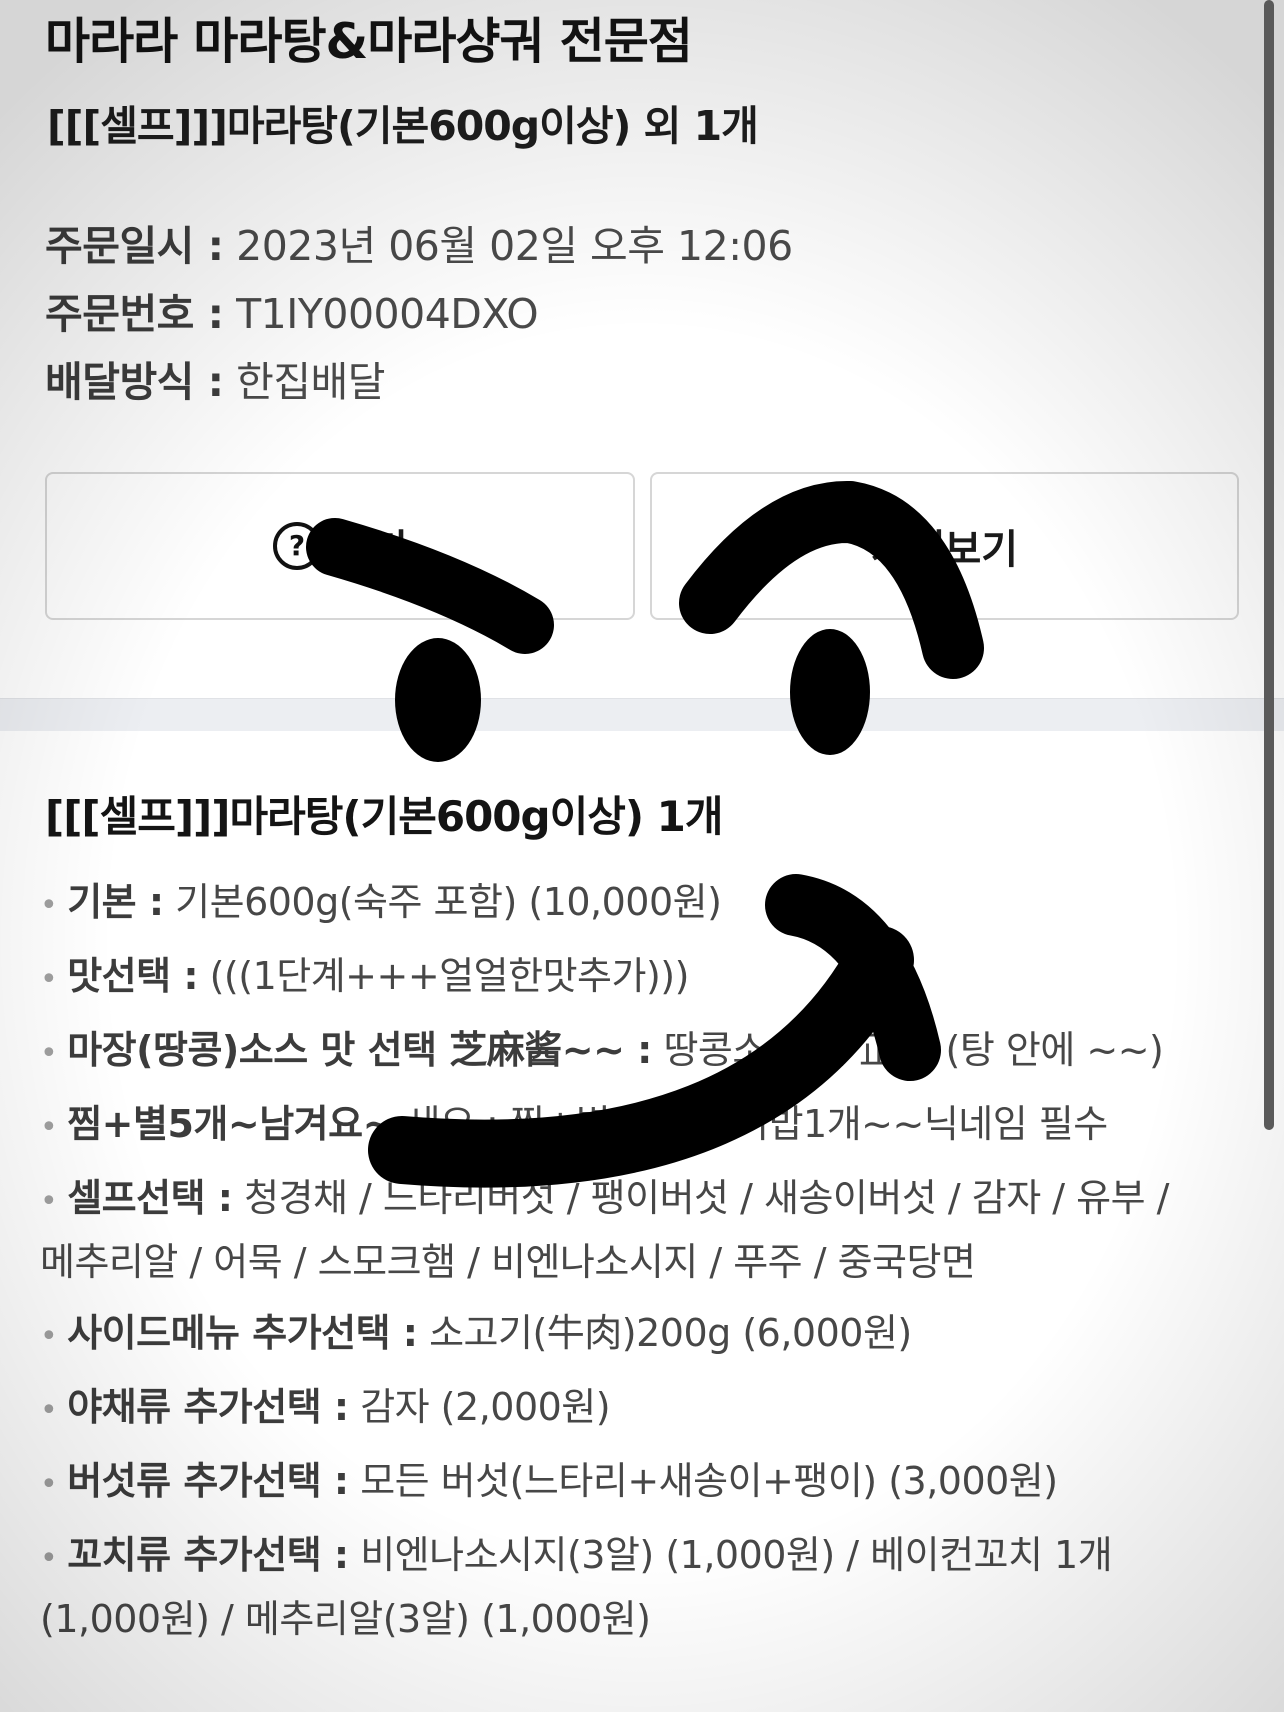 The height and width of the screenshot is (1712, 1284). I want to click on option-value: 기본600g(숙주 포함) (10,000원), so click(448, 902).